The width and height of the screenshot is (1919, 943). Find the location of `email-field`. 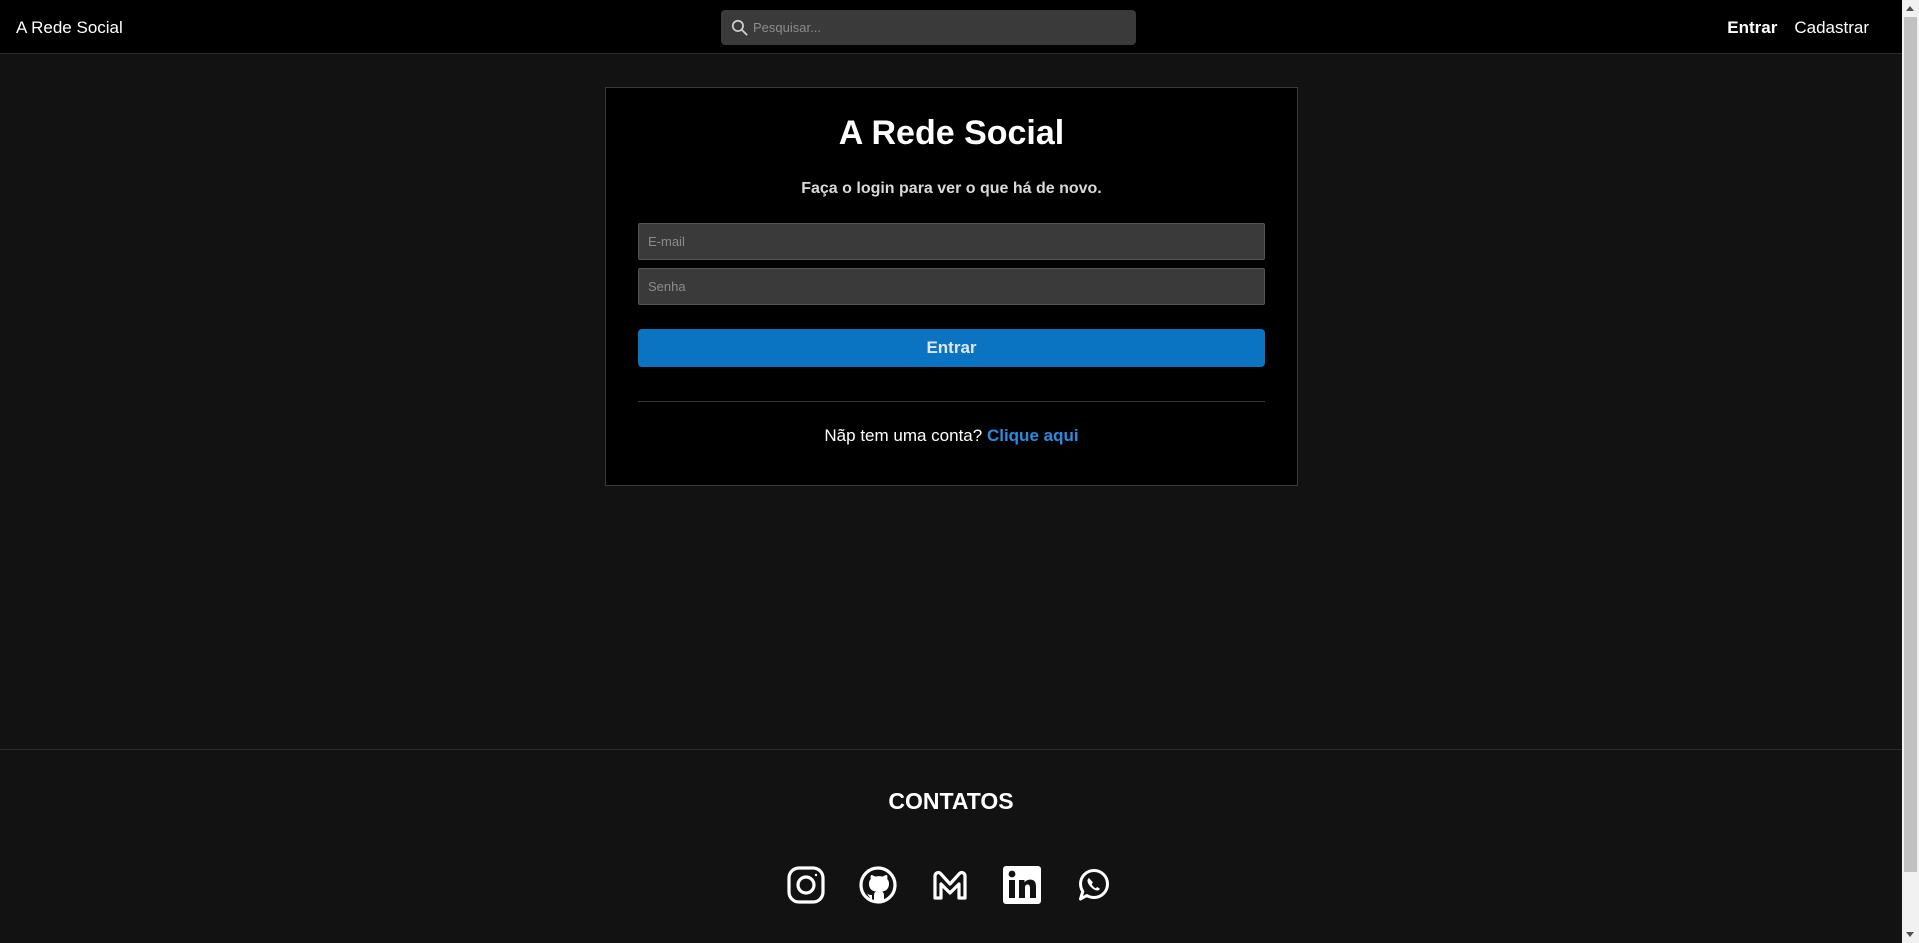

email-field is located at coordinates (951, 241).